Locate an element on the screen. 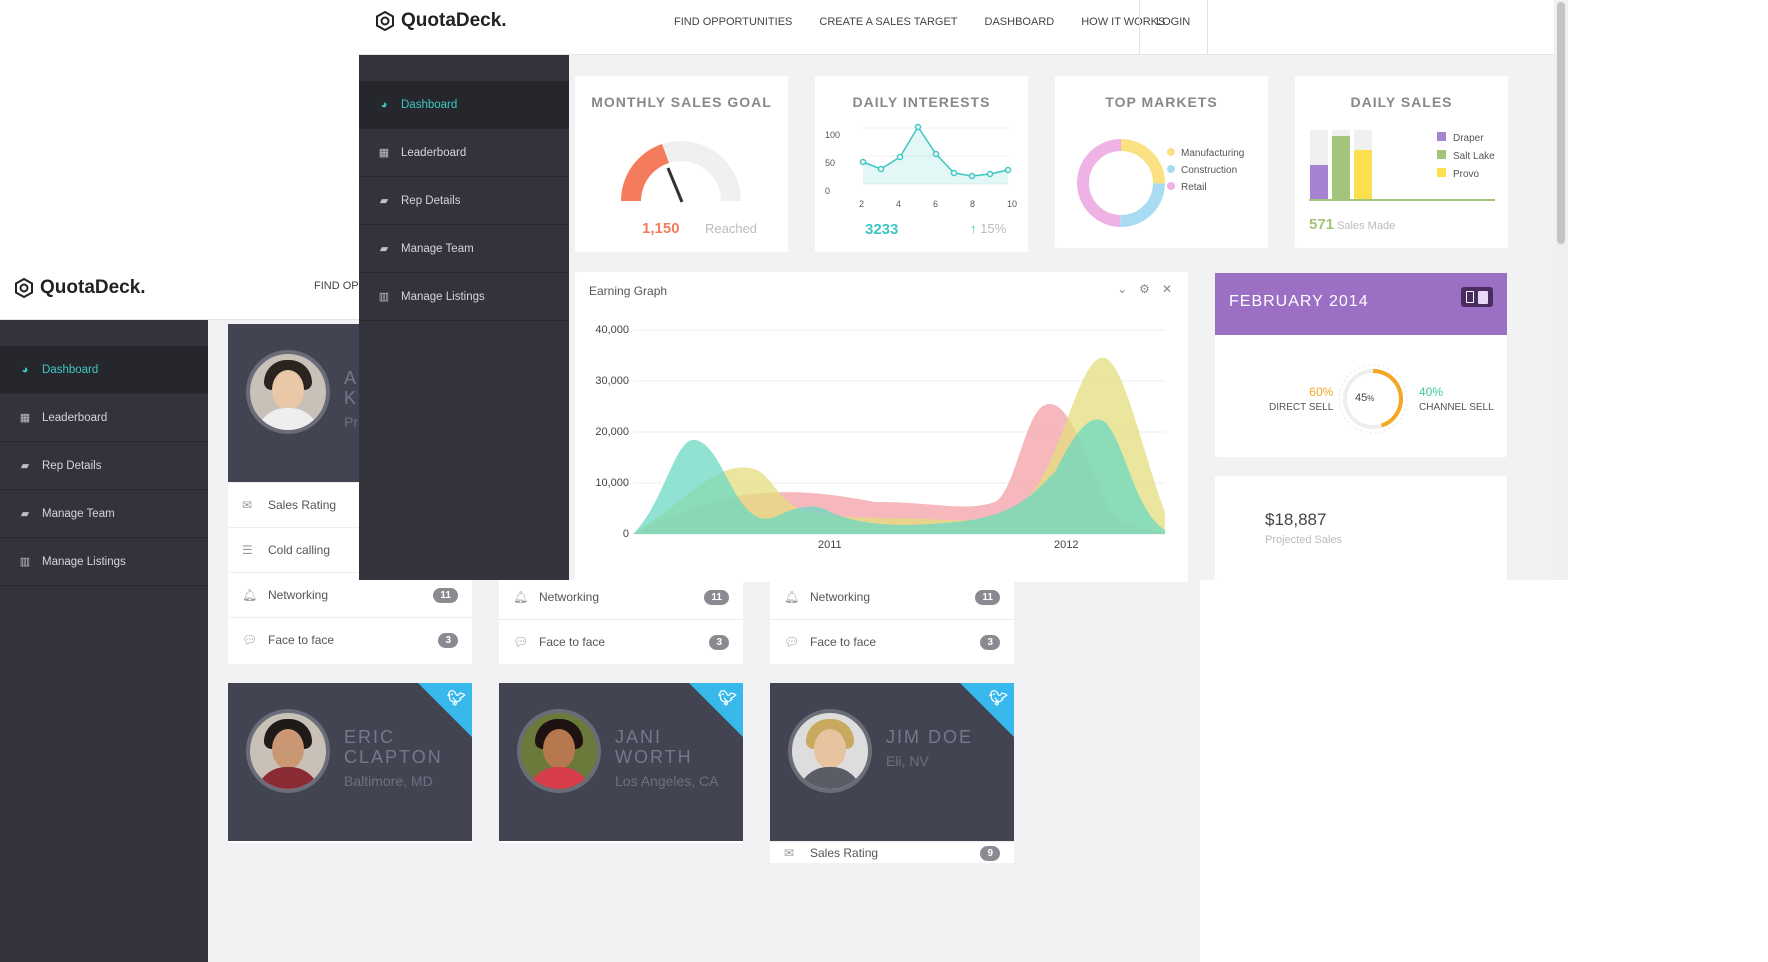 This screenshot has height=962, width=1768. scrollbar-thumb is located at coordinates (1561, 123).